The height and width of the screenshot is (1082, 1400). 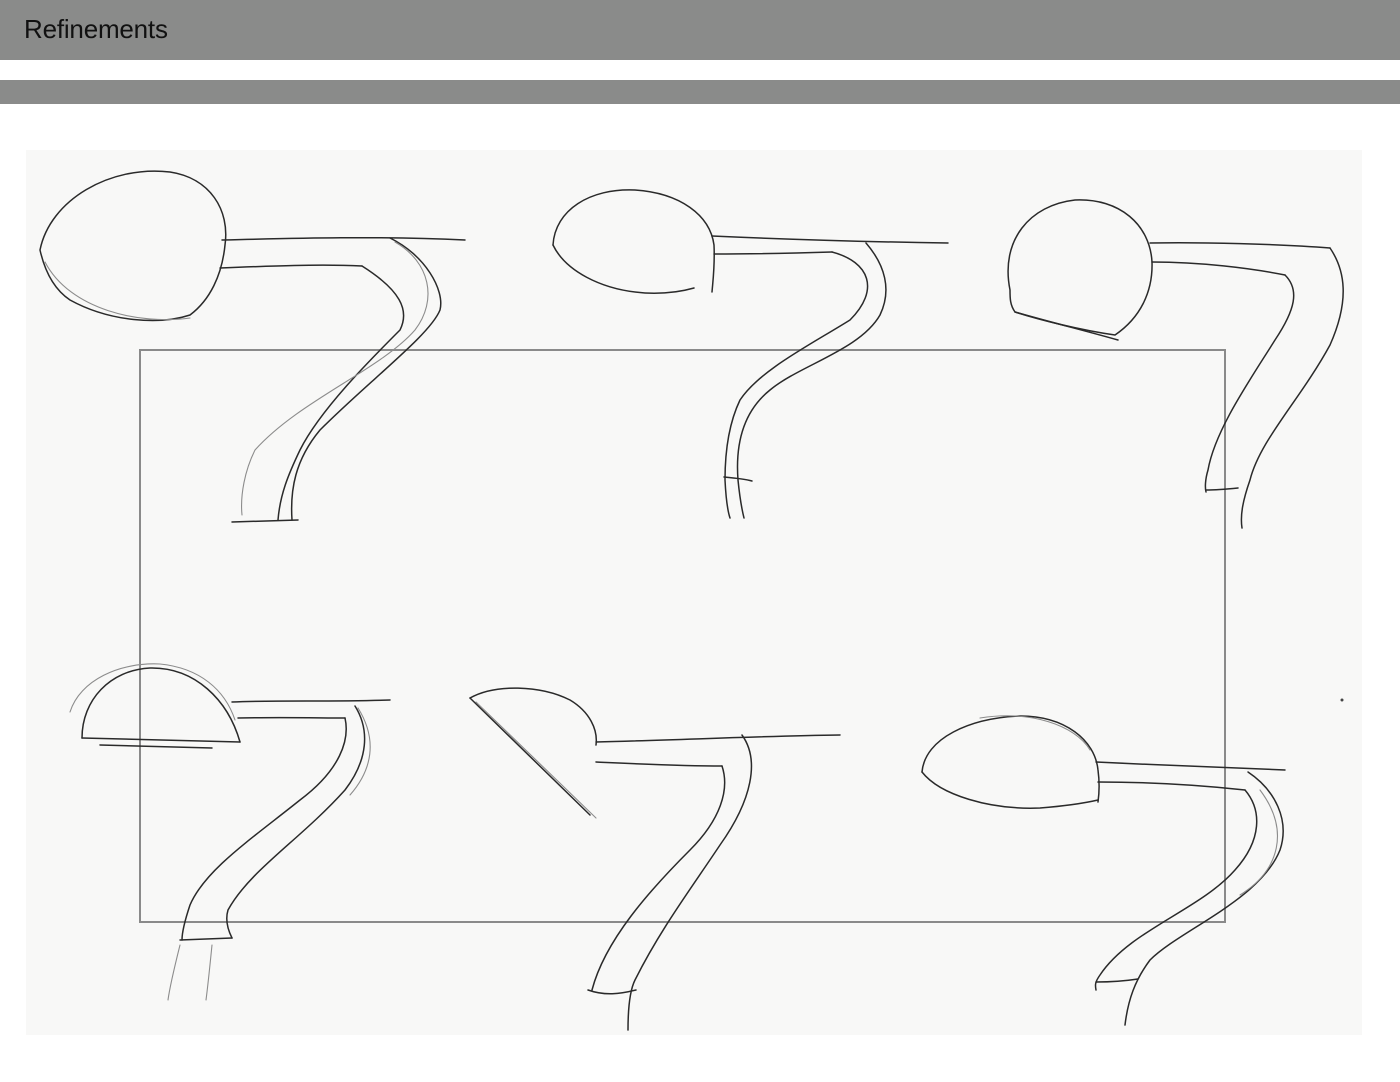 What do you see at coordinates (1342, 700) in the screenshot?
I see `stray-mark` at bounding box center [1342, 700].